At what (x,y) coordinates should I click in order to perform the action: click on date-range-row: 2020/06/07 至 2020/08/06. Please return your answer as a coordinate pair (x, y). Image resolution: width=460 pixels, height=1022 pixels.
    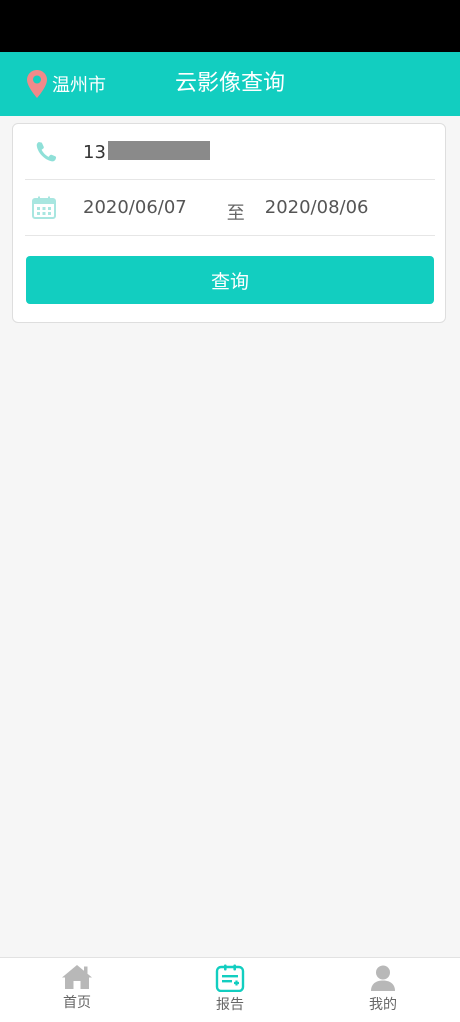
    Looking at the image, I should click on (230, 208).